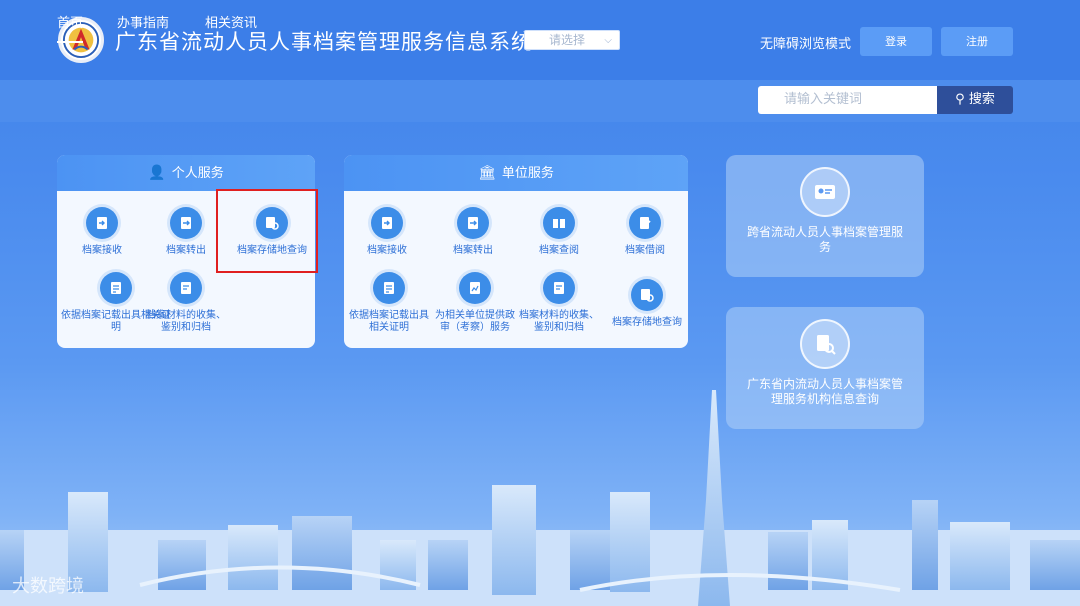 The image size is (1080, 606). I want to click on cross-province-card: 跨省流动人员人事档案管理服务, so click(825, 216).